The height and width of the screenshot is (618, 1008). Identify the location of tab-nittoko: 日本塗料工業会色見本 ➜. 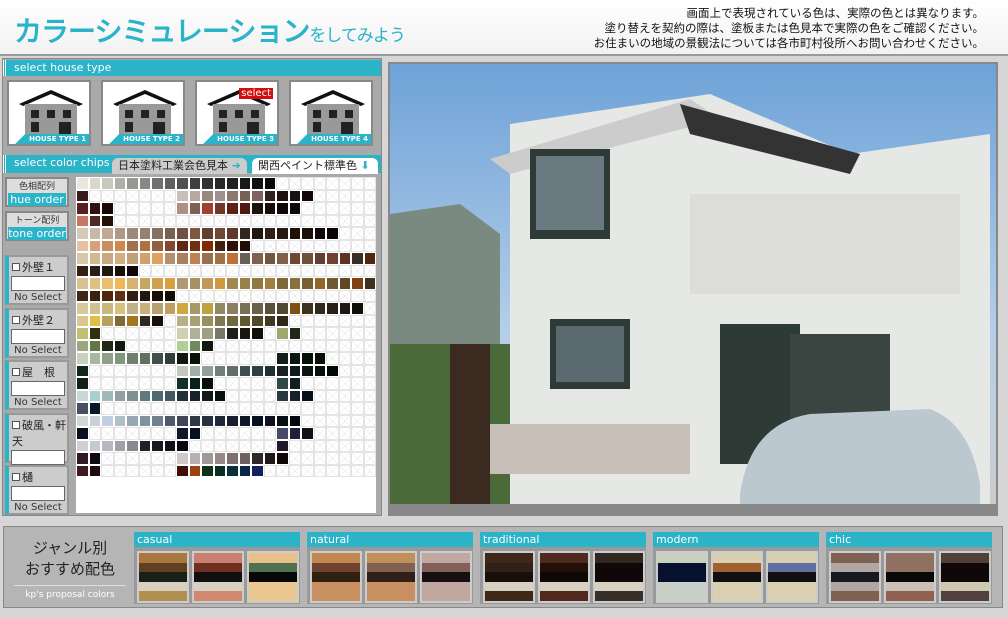
(179, 166).